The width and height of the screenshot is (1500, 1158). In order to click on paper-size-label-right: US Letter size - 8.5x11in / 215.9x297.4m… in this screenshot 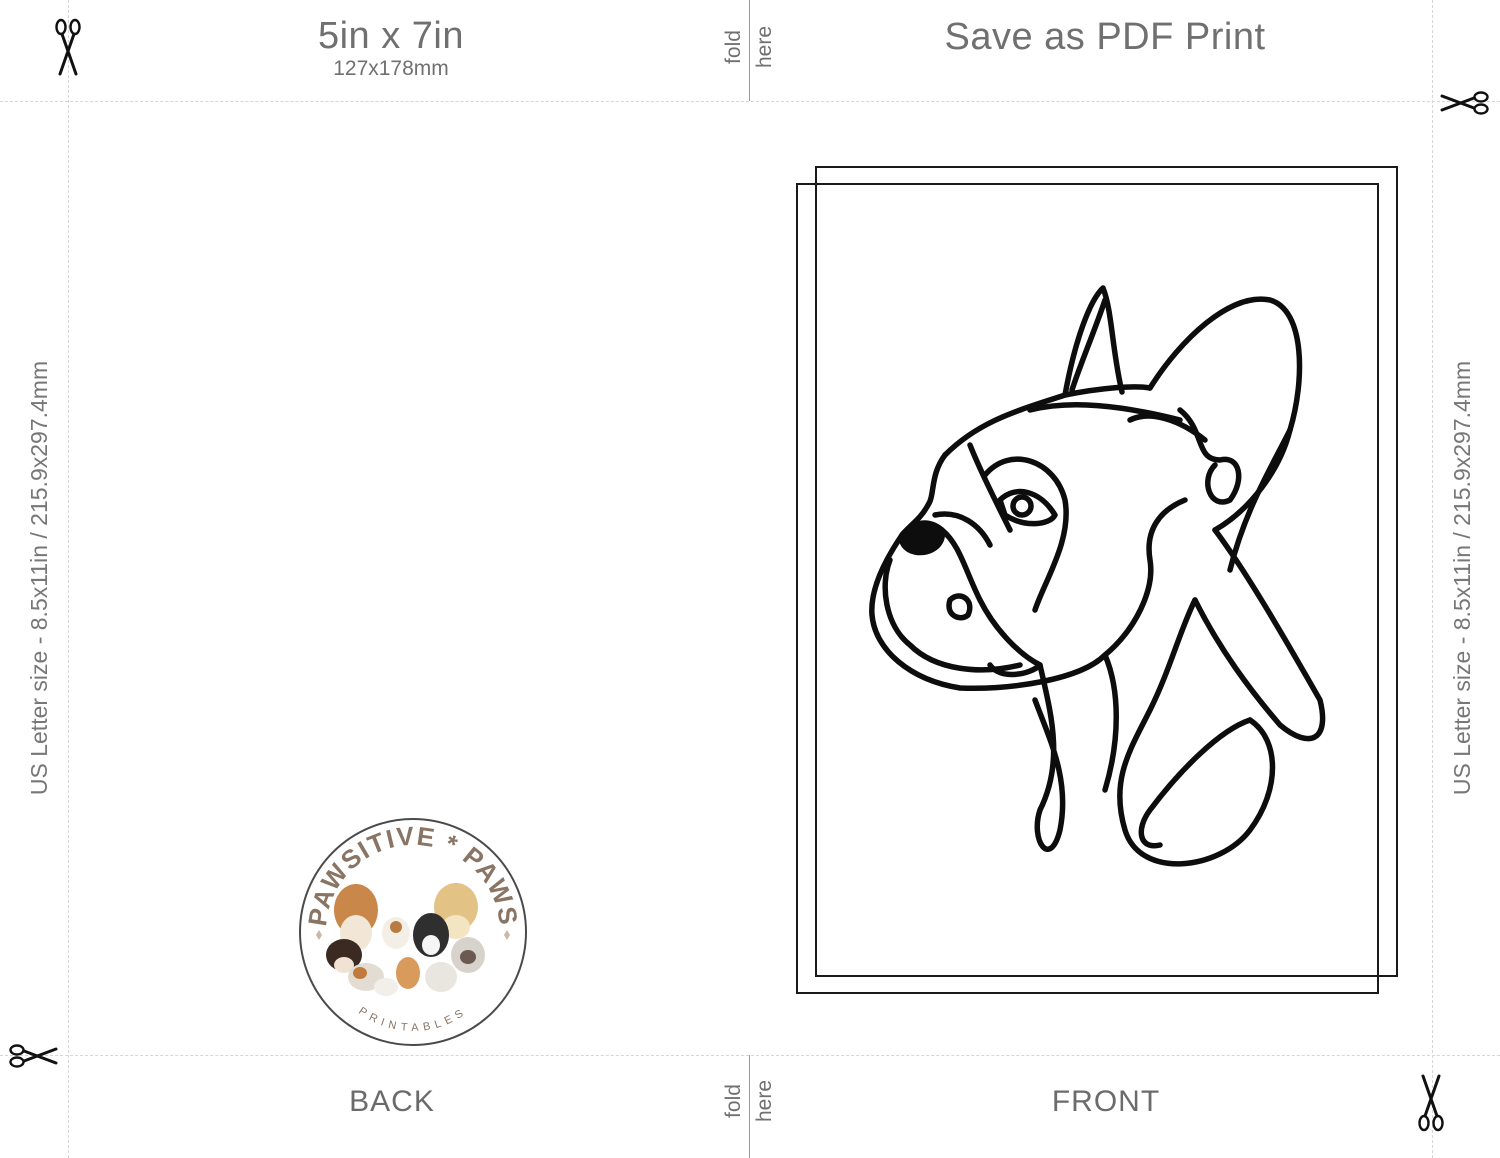, I will do `click(1462, 578)`.